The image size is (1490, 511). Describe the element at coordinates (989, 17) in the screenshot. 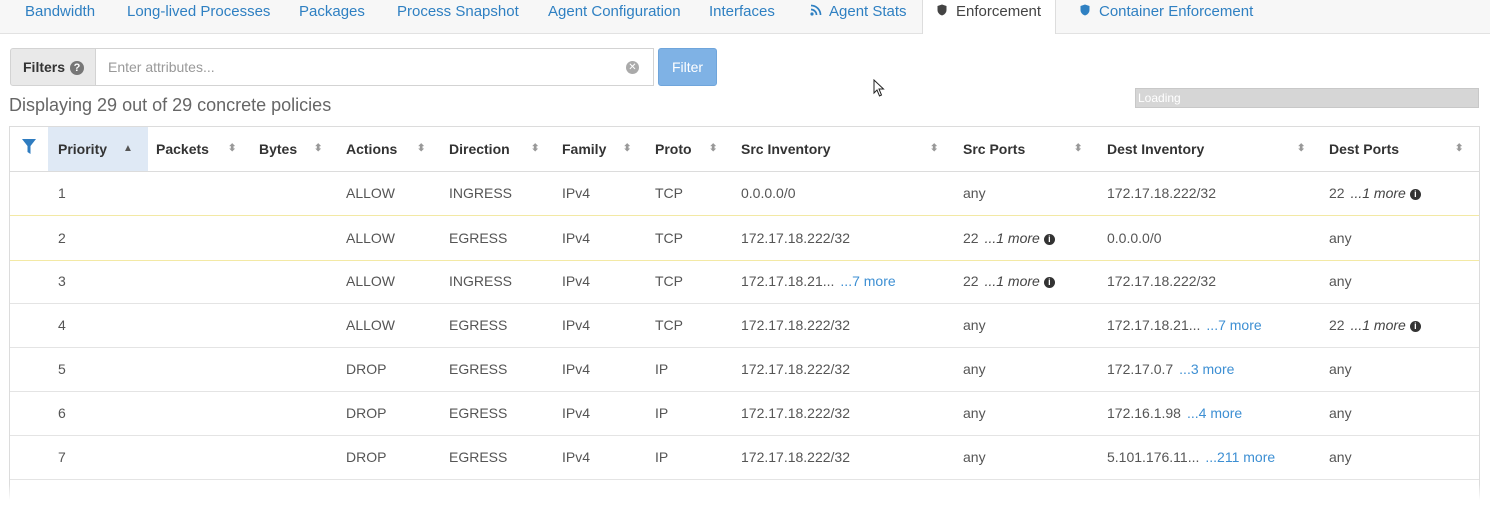

I see `tab-enforcement: Enforcement` at that location.